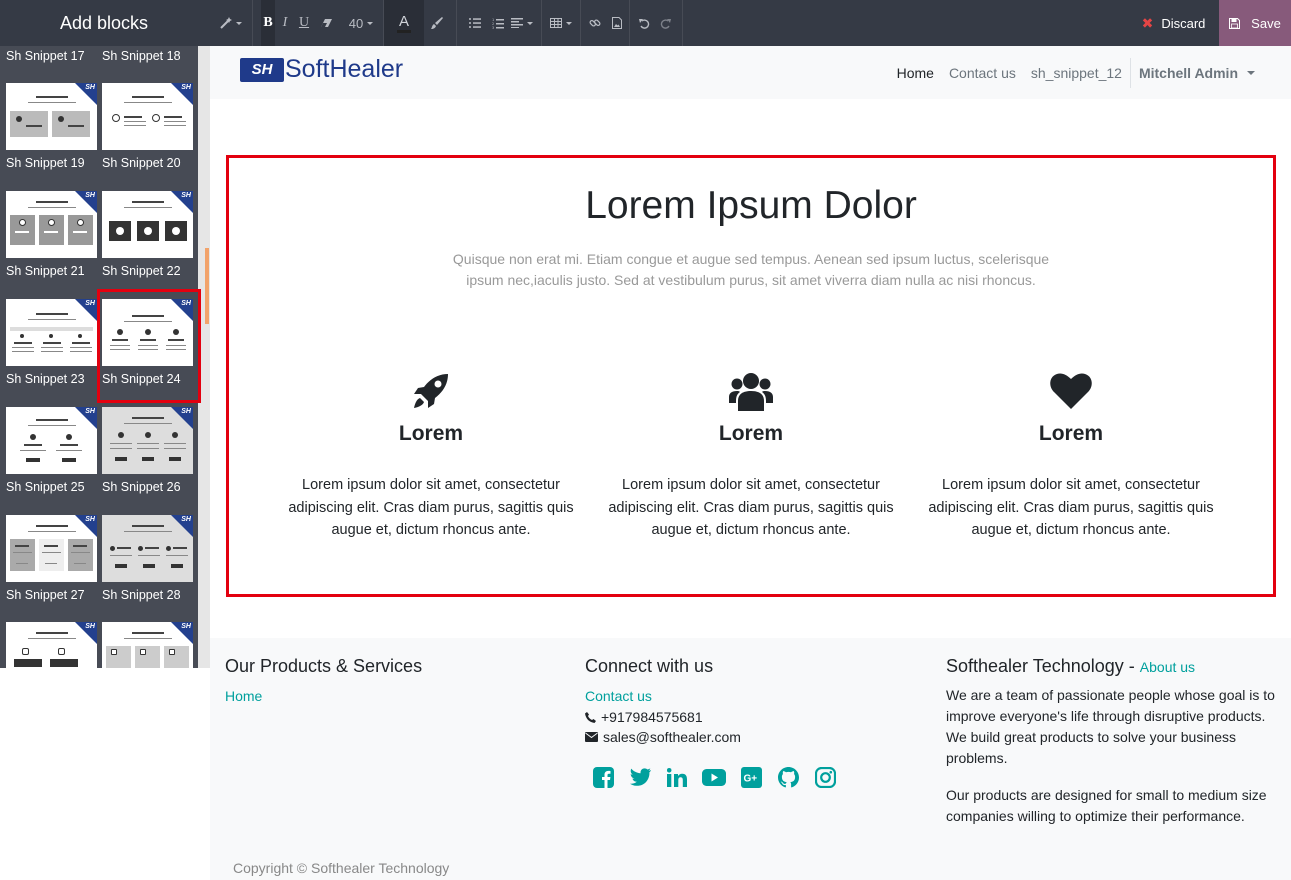 The image size is (1291, 880). Describe the element at coordinates (591, 737) in the screenshot. I see `envelope-icon` at that location.